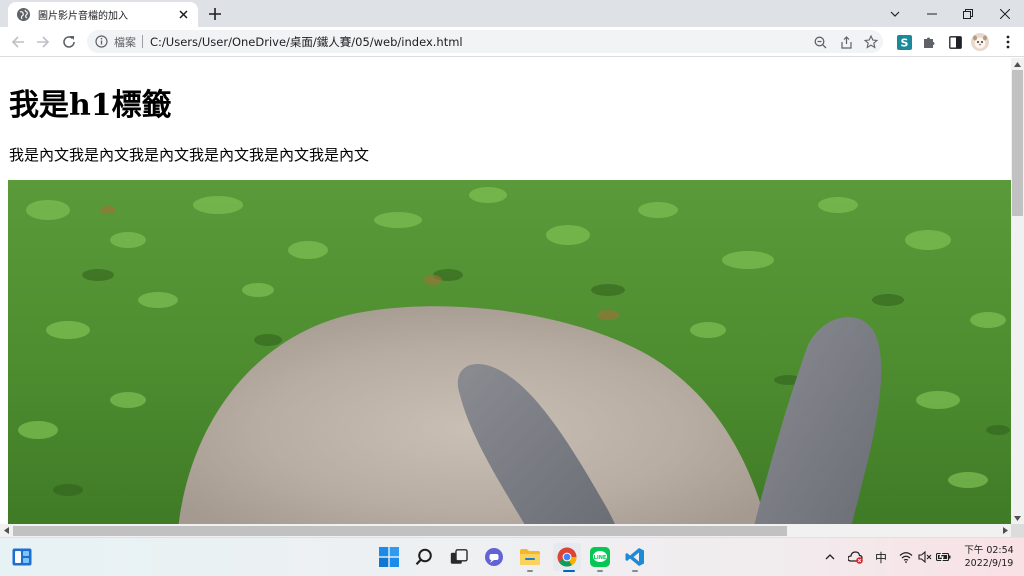 This screenshot has width=1024, height=576. Describe the element at coordinates (142, 41) in the screenshot. I see `omnibox-divider` at that location.